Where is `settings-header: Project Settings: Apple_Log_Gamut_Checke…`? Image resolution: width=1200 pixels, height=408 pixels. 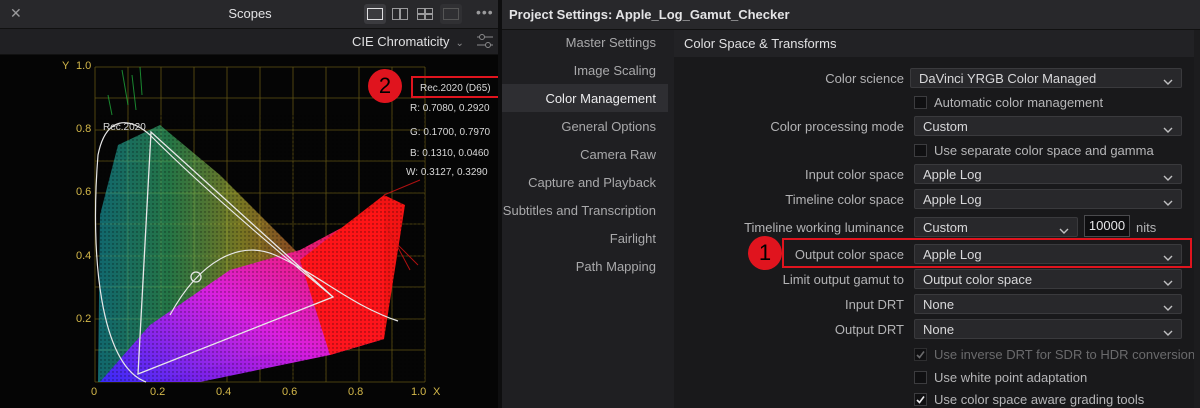 settings-header: Project Settings: Apple_Log_Gamut_Checke… is located at coordinates (851, 15).